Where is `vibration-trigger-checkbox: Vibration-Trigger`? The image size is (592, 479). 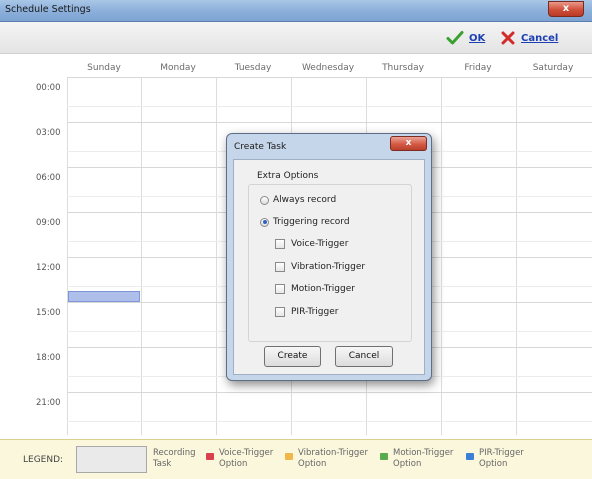
vibration-trigger-checkbox: Vibration-Trigger is located at coordinates (320, 267).